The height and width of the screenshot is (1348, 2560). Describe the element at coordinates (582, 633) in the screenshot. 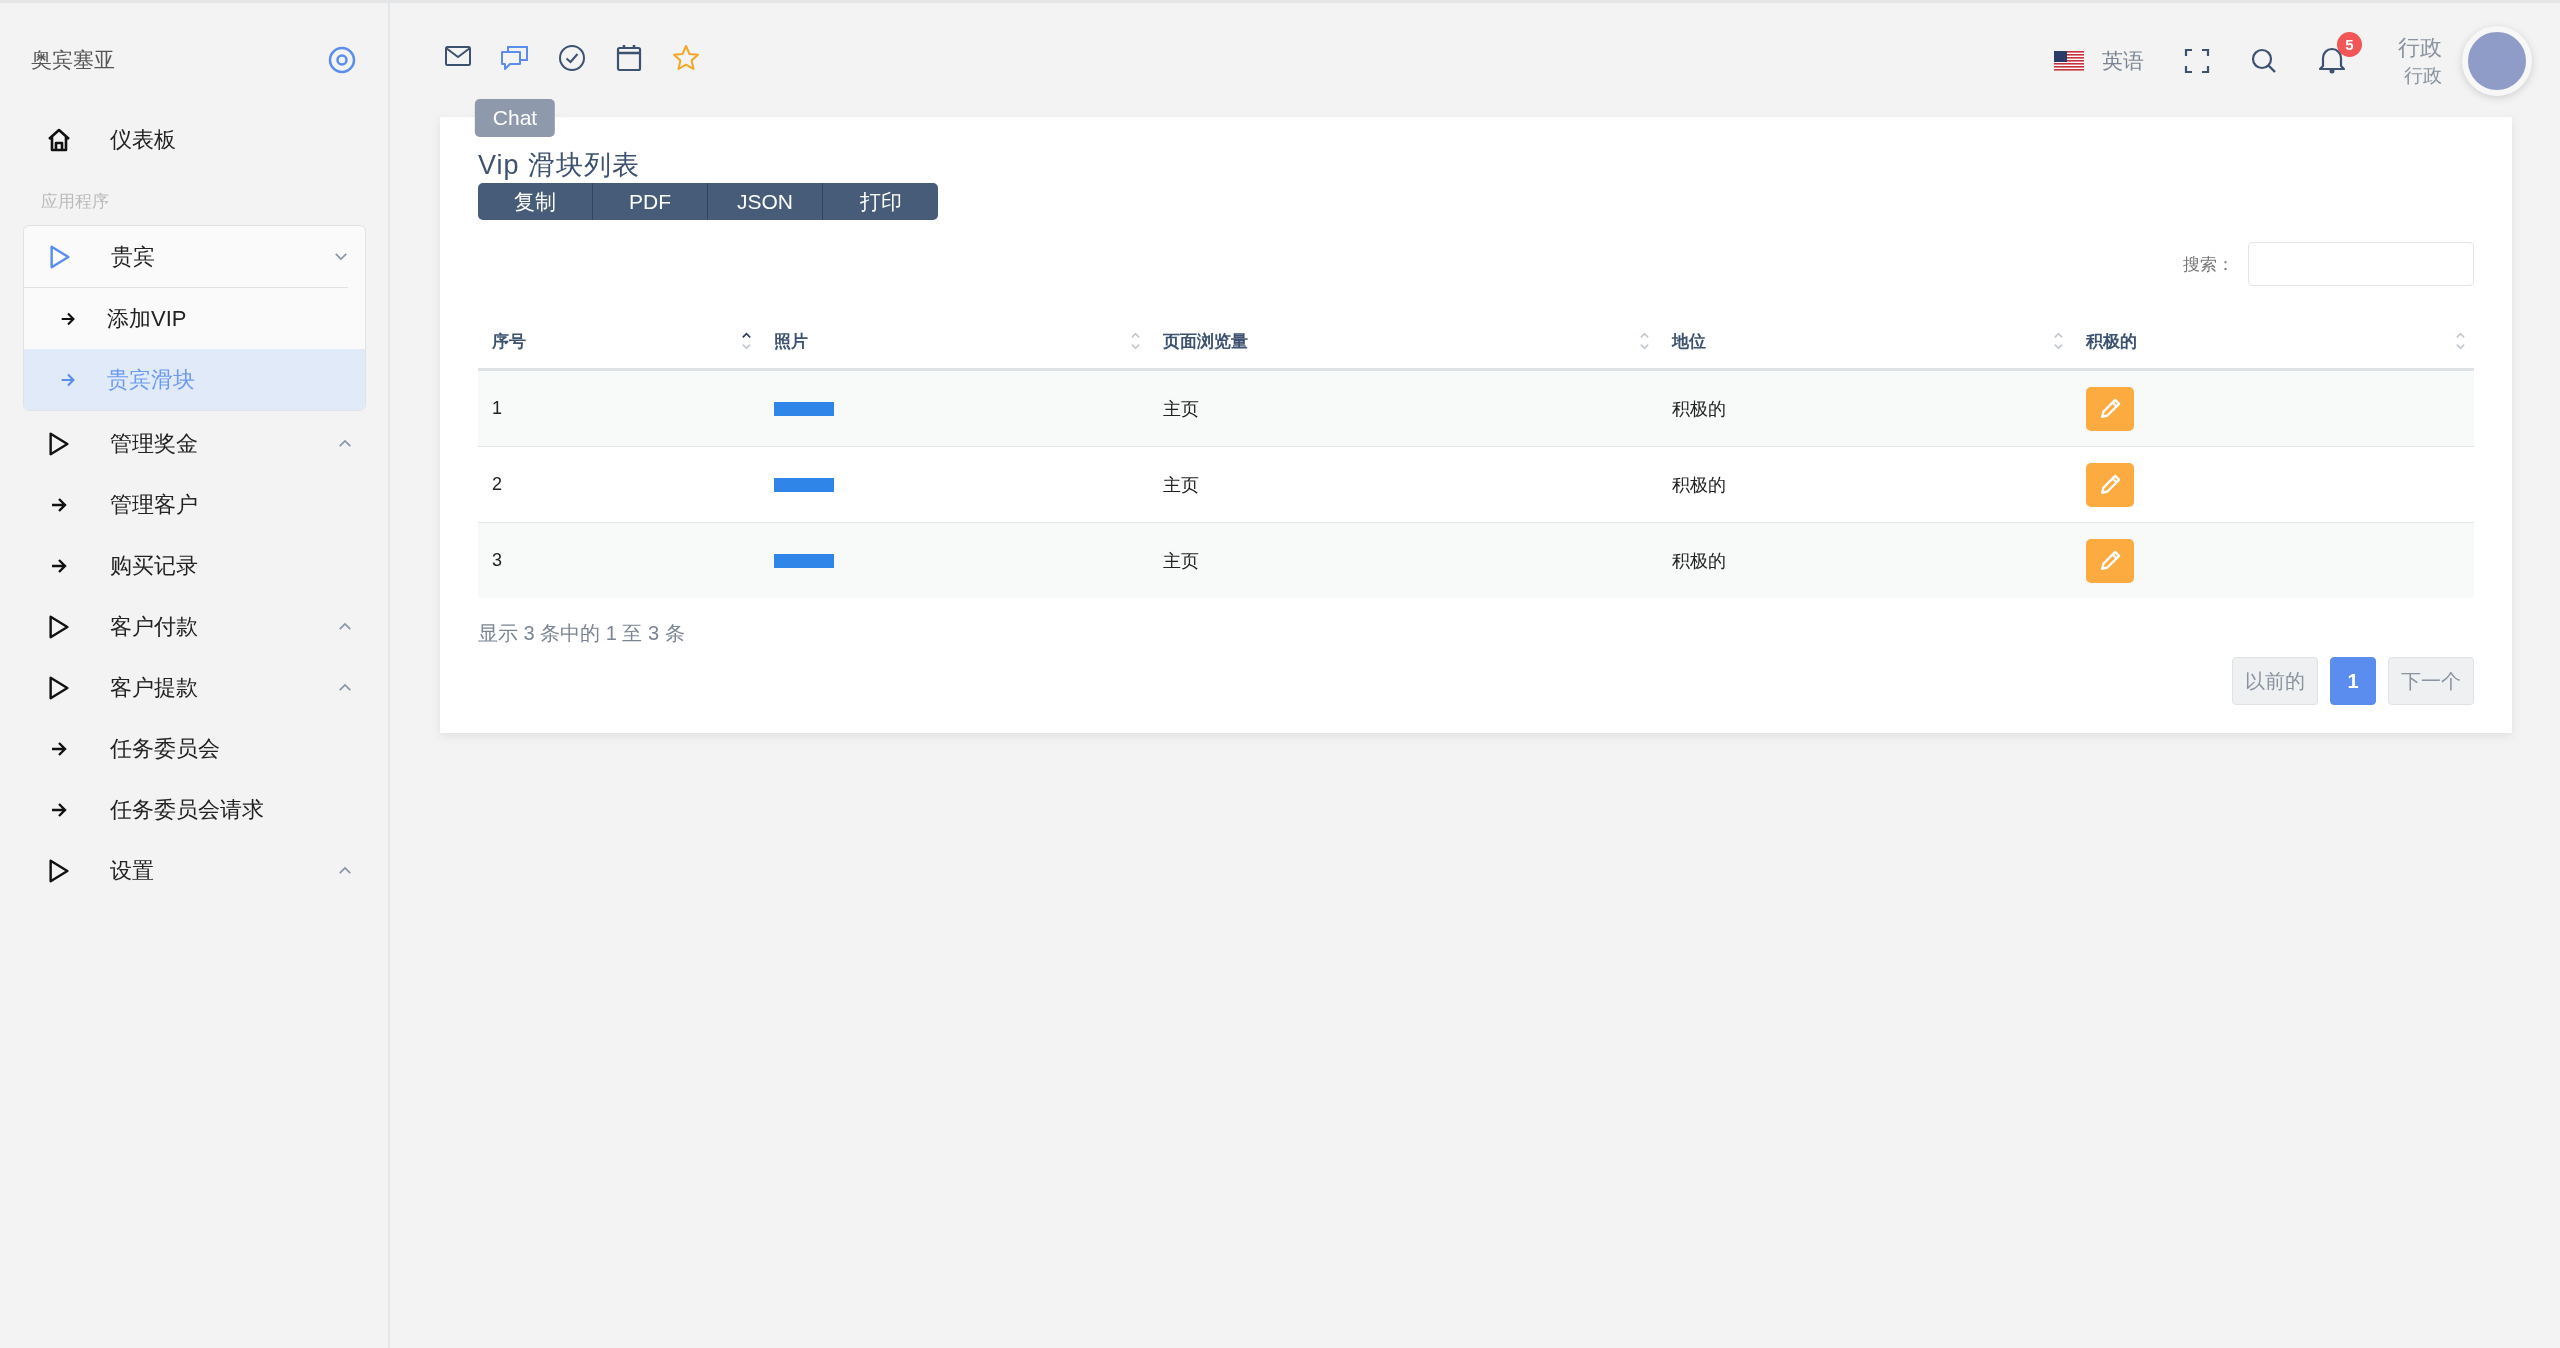

I see `table-info: 显示 3 条中的 1 至 3 条` at that location.